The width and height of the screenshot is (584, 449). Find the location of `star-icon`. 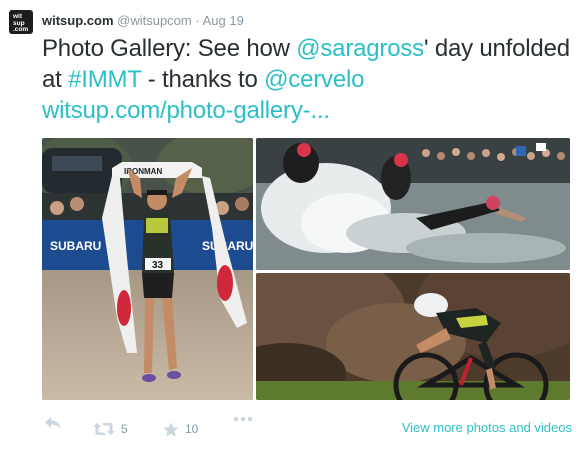

star-icon is located at coordinates (171, 429).